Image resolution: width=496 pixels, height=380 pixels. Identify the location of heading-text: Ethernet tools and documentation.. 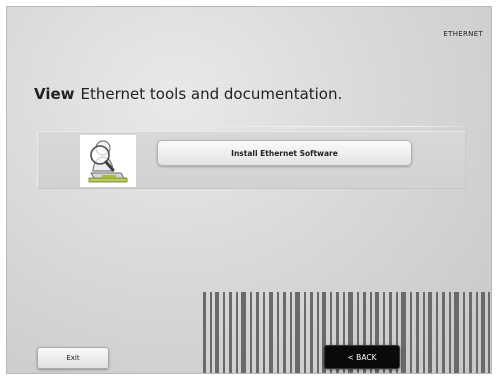
(211, 94).